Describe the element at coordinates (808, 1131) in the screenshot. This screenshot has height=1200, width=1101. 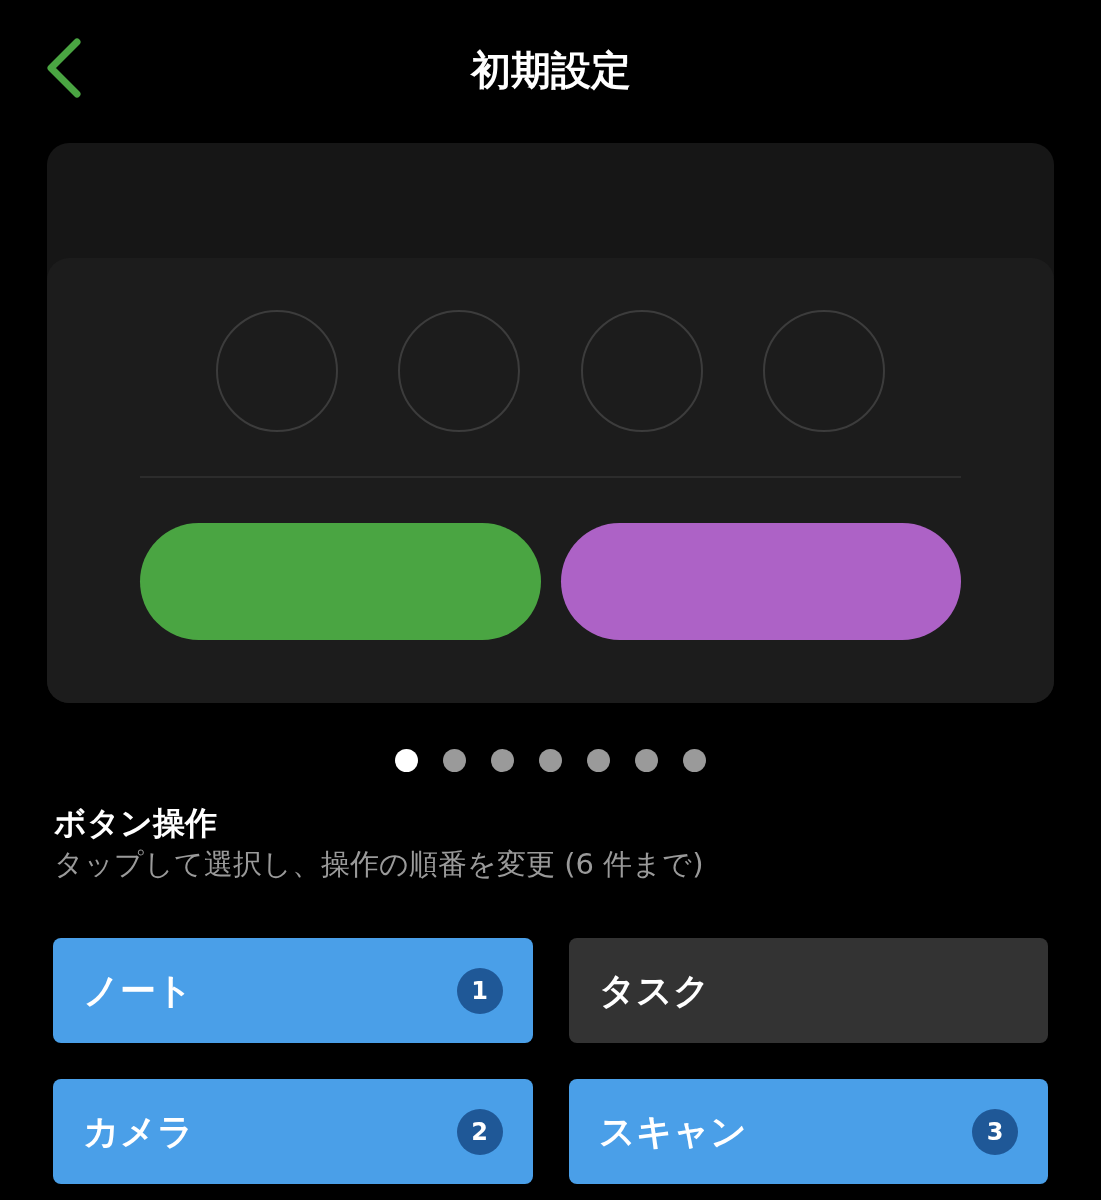
I see `option-button: スキャン 3` at that location.